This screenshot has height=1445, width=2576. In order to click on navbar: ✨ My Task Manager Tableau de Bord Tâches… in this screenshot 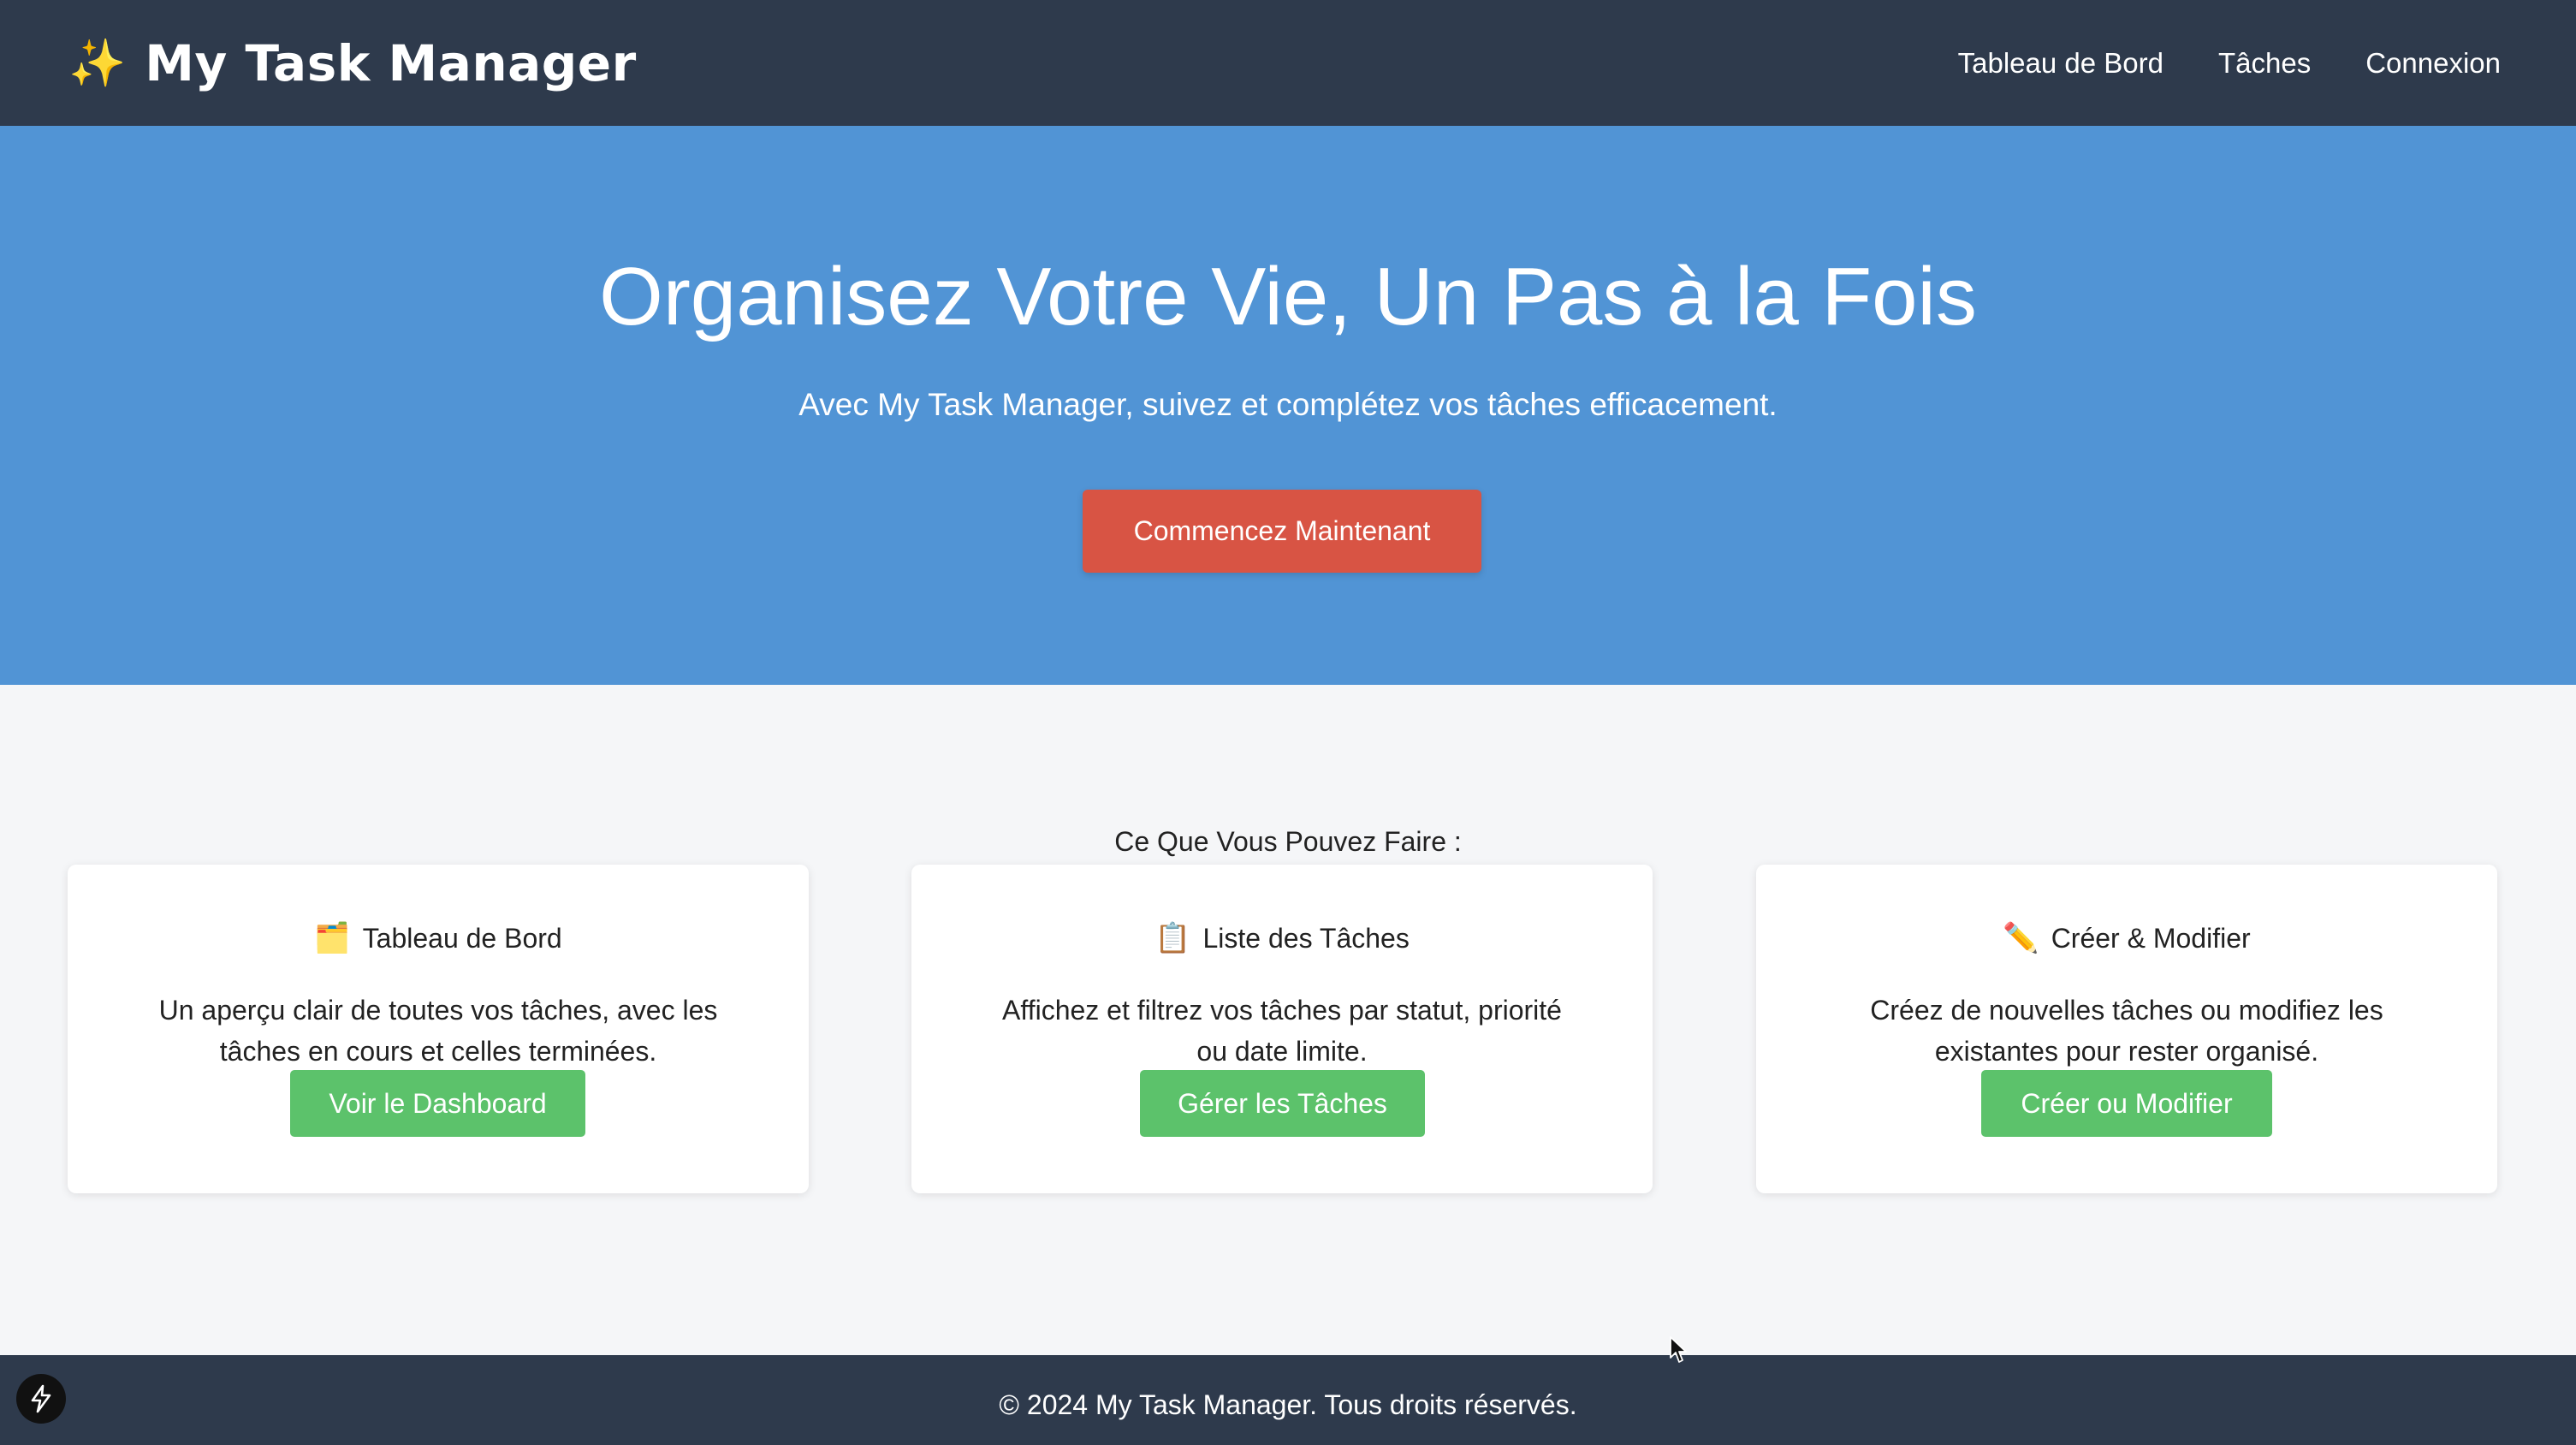, I will do `click(1288, 63)`.